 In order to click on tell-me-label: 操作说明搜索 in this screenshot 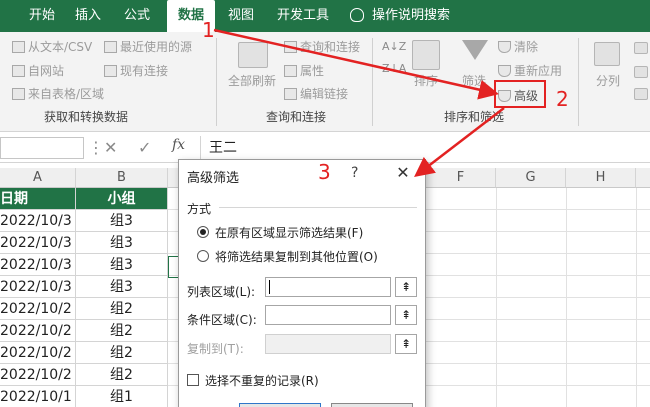, I will do `click(411, 15)`.